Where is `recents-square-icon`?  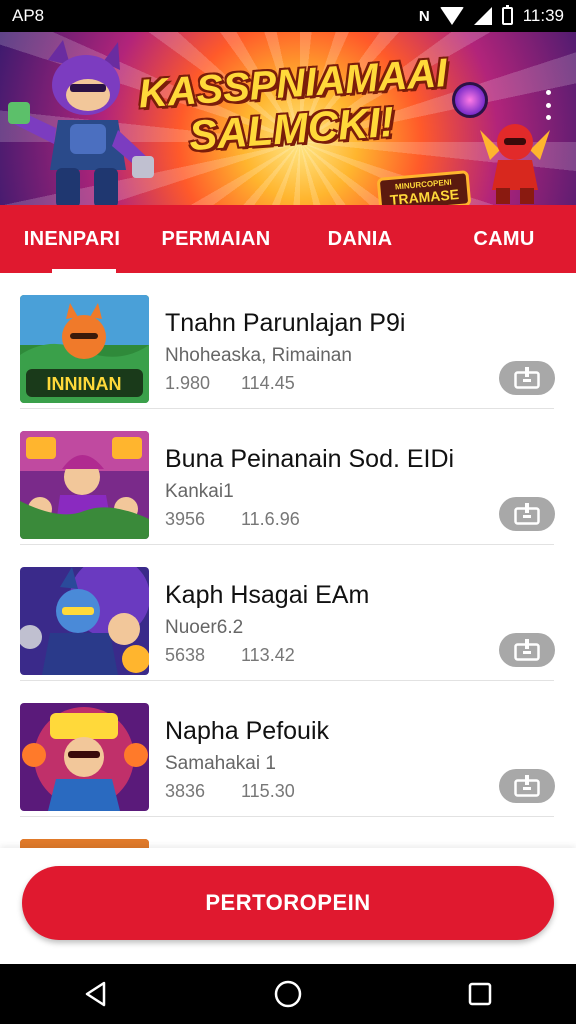
recents-square-icon is located at coordinates (480, 994).